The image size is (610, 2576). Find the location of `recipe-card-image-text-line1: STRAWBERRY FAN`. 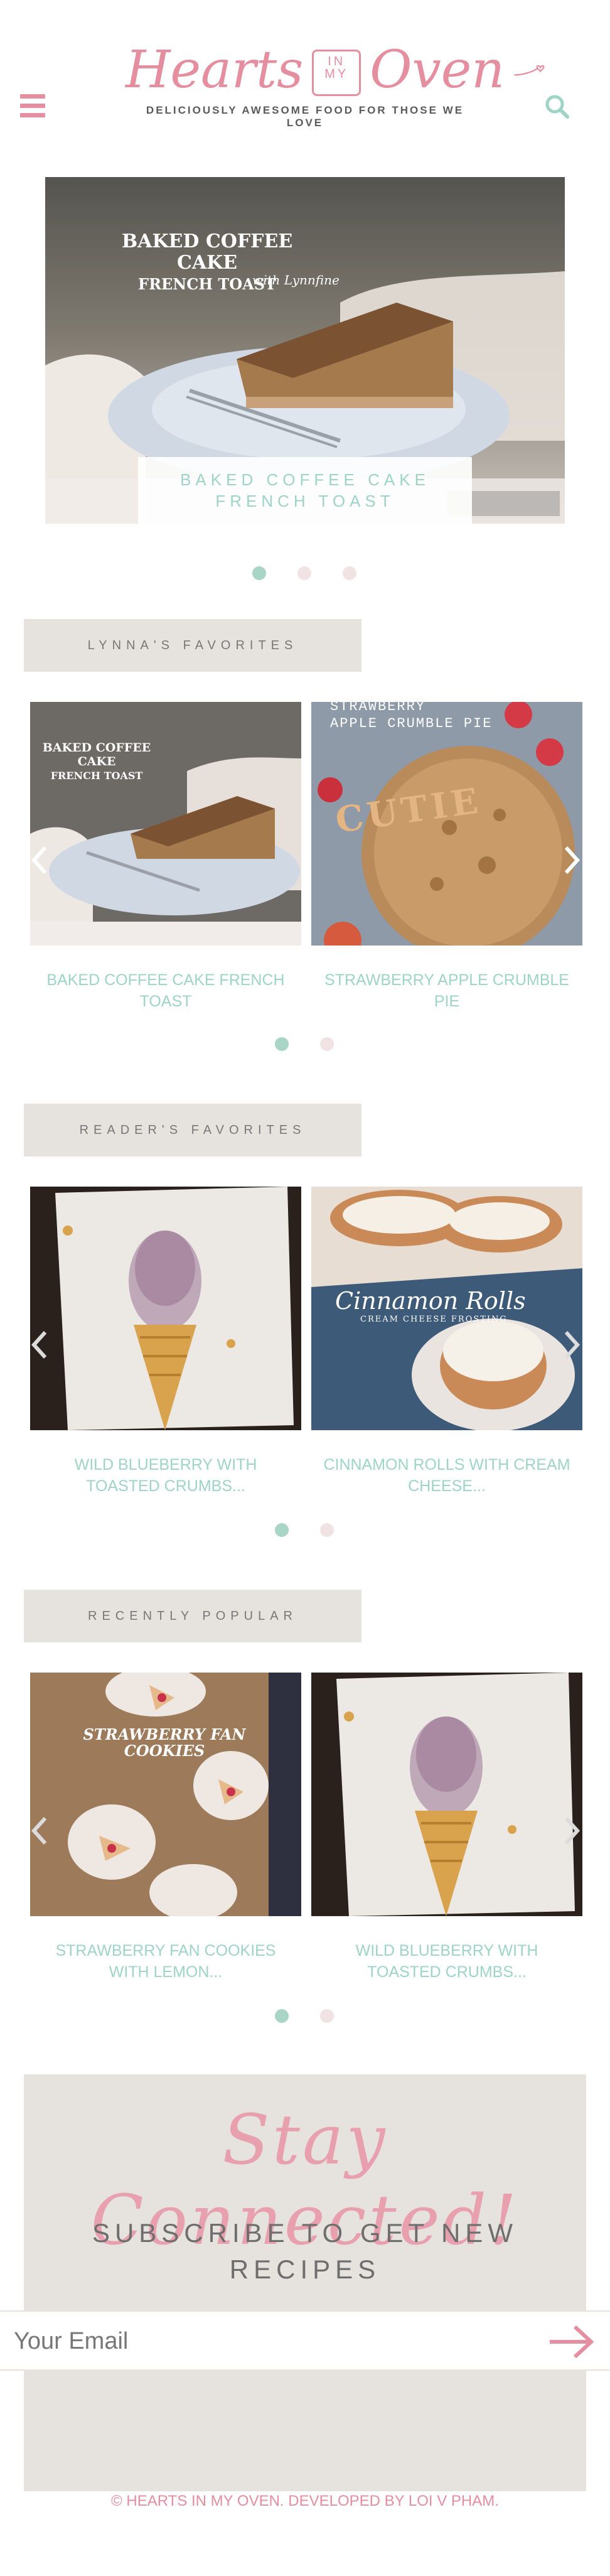

recipe-card-image-text-line1: STRAWBERRY FAN is located at coordinates (164, 1734).